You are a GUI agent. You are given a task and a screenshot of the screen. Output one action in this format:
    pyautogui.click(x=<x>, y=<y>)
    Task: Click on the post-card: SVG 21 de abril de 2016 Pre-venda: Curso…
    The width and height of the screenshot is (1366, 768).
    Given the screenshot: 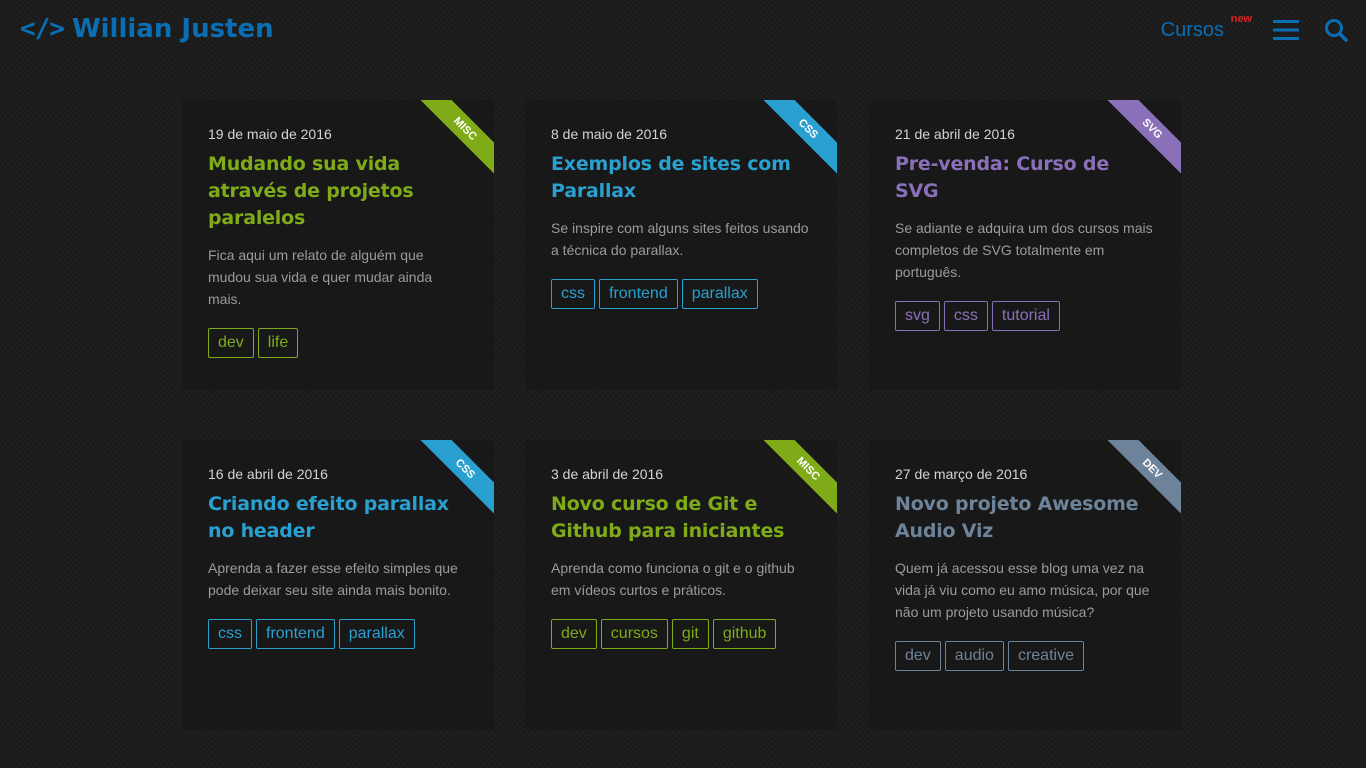 What is the action you would take?
    pyautogui.click(x=1025, y=245)
    